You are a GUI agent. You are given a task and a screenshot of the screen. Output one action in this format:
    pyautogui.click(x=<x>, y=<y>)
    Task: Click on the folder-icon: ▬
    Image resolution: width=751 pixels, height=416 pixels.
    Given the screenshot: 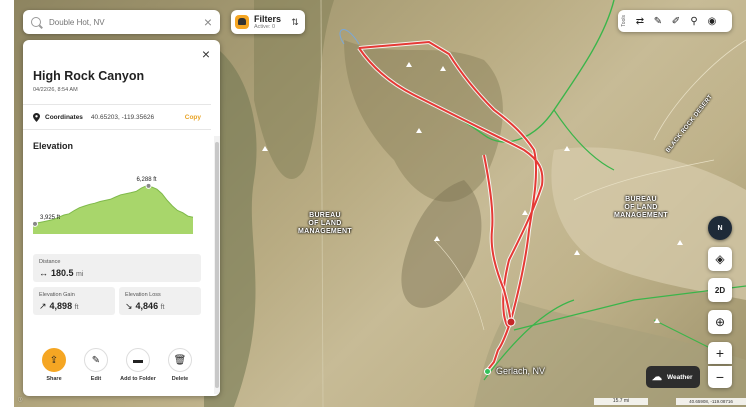 What is the action you would take?
    pyautogui.click(x=138, y=360)
    